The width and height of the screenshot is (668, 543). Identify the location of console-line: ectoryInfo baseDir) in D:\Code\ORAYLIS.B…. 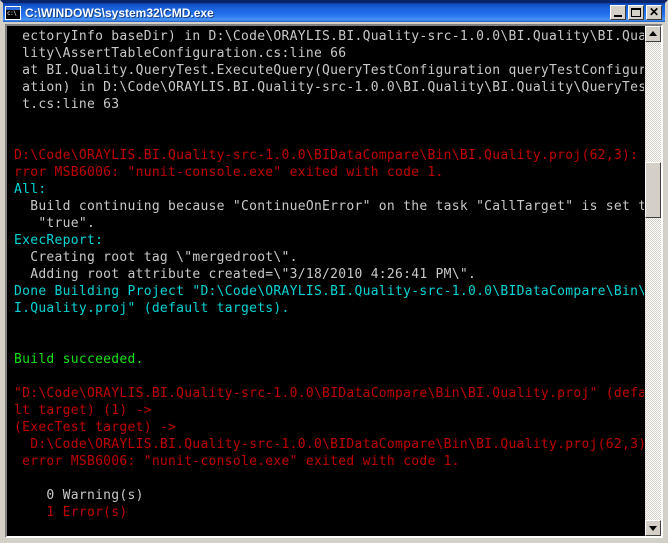
(329, 36).